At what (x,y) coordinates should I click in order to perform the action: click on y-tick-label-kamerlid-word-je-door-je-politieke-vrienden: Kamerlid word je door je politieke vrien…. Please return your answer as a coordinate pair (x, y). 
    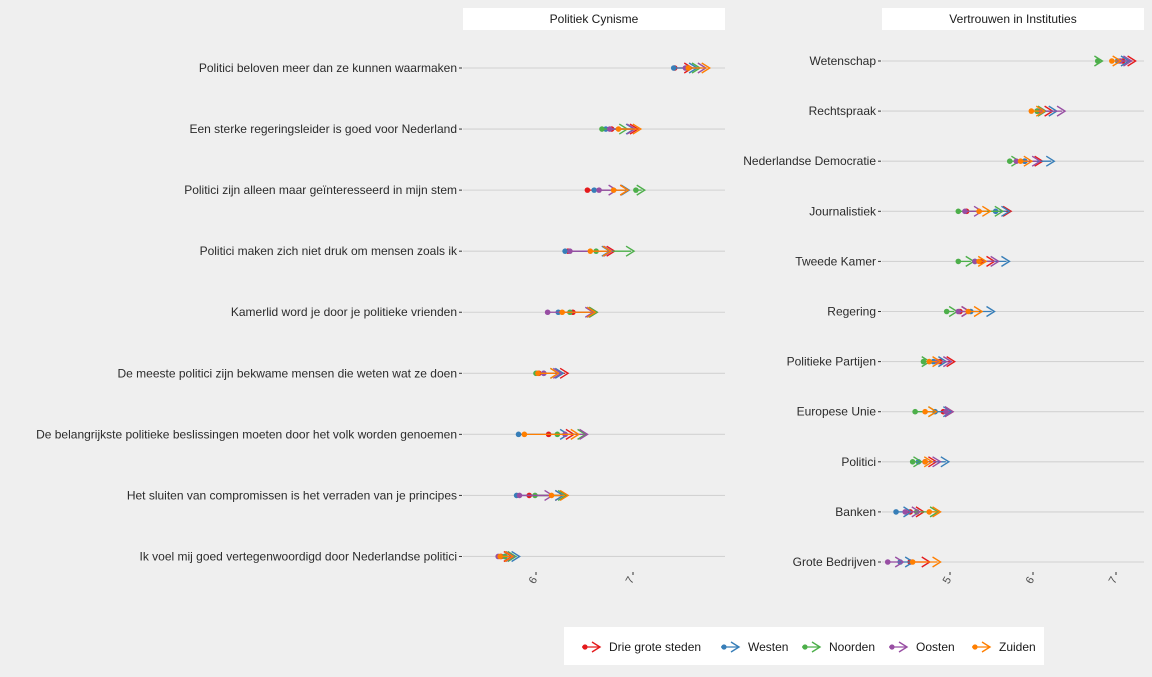
    Looking at the image, I should click on (344, 312).